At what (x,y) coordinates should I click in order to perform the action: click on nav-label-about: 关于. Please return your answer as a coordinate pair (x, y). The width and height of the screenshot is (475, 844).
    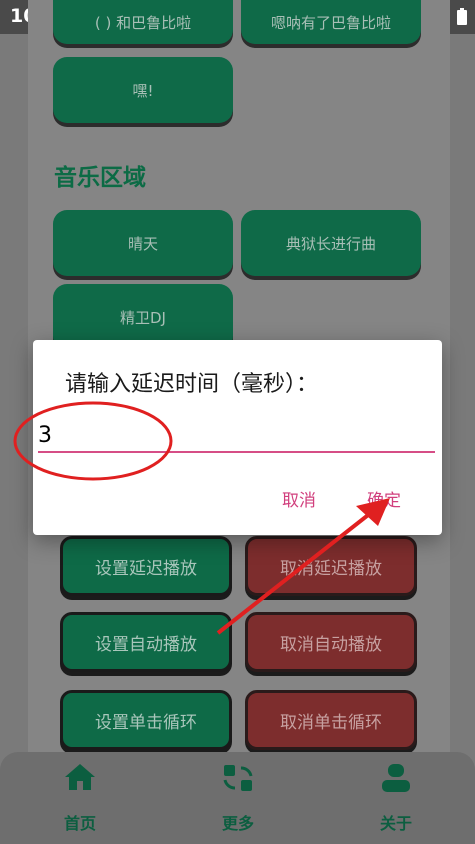
    Looking at the image, I should click on (395, 823).